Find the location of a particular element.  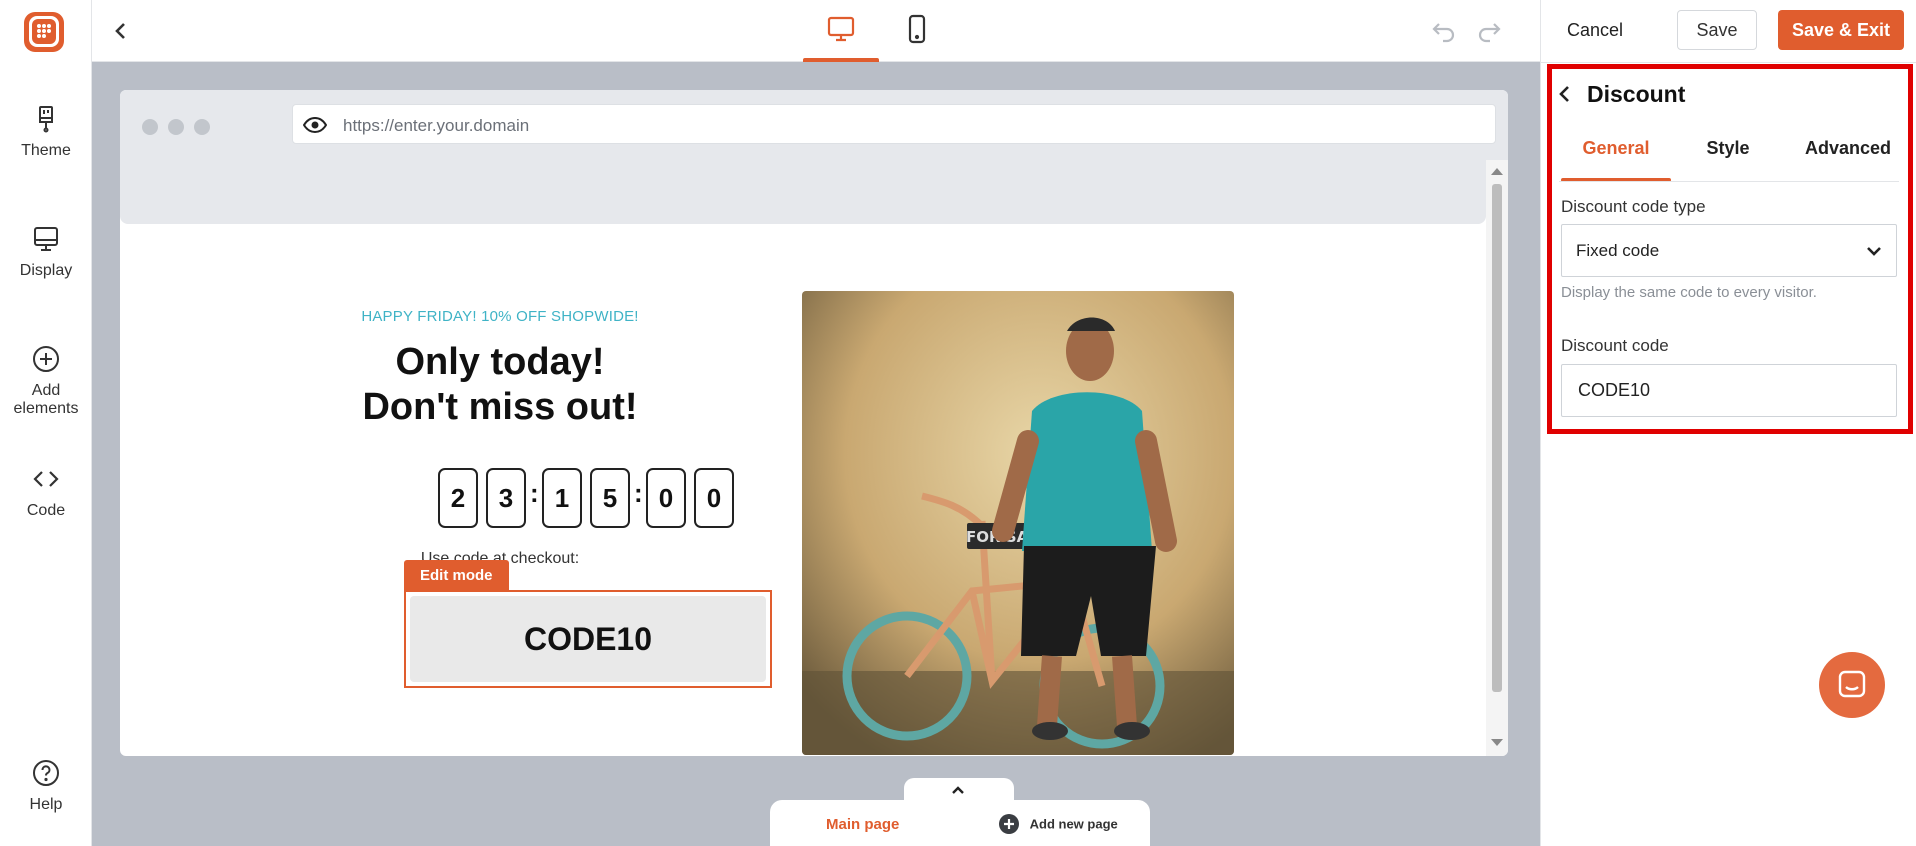

discount-code-element: CODE10 is located at coordinates (588, 639).